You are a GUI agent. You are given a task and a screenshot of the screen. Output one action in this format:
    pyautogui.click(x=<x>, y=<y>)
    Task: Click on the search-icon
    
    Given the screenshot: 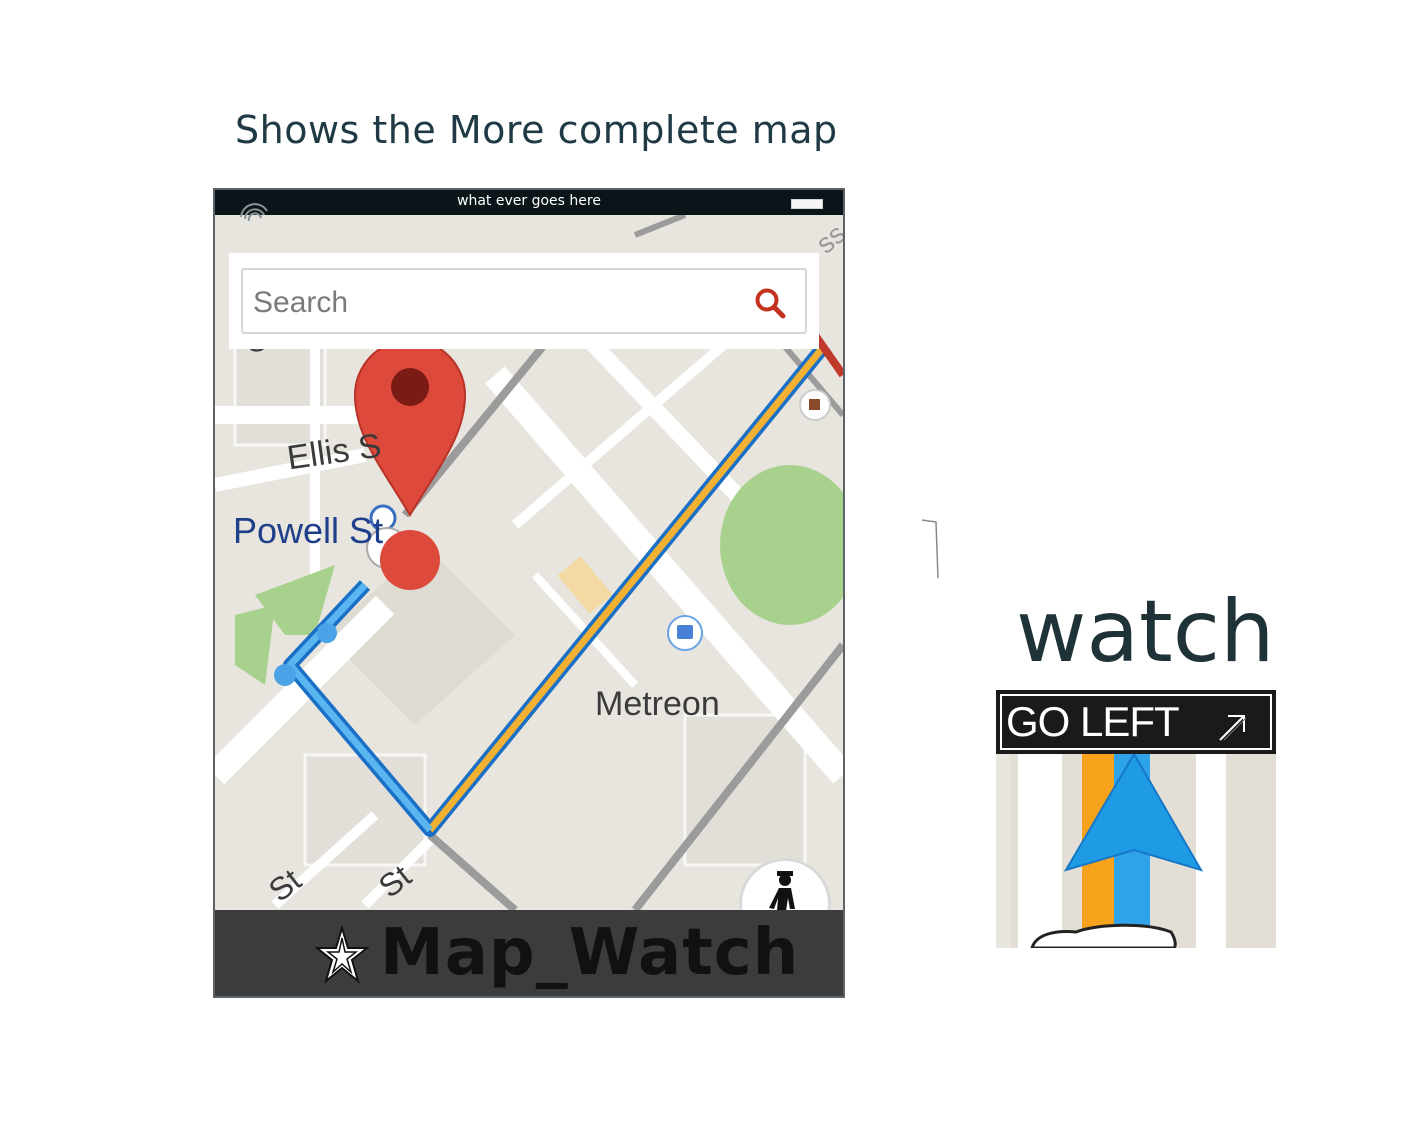 What is the action you would take?
    pyautogui.click(x=770, y=303)
    